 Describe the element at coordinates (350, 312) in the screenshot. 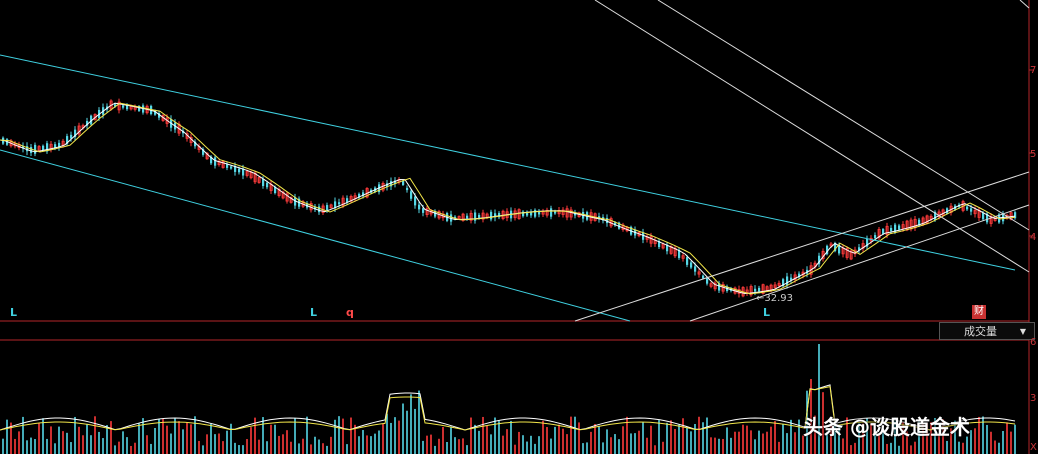

I see `marker-q: q` at that location.